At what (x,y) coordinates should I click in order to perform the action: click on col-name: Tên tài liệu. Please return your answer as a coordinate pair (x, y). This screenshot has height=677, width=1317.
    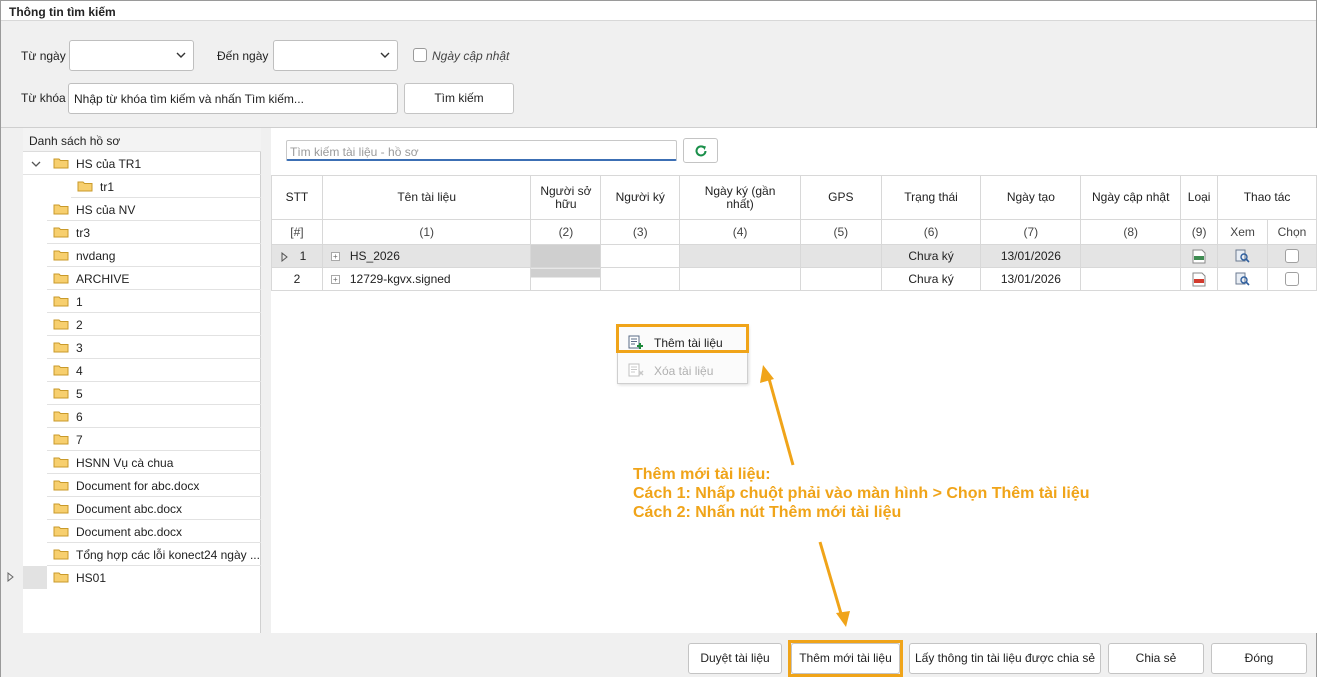
    Looking at the image, I should click on (426, 197).